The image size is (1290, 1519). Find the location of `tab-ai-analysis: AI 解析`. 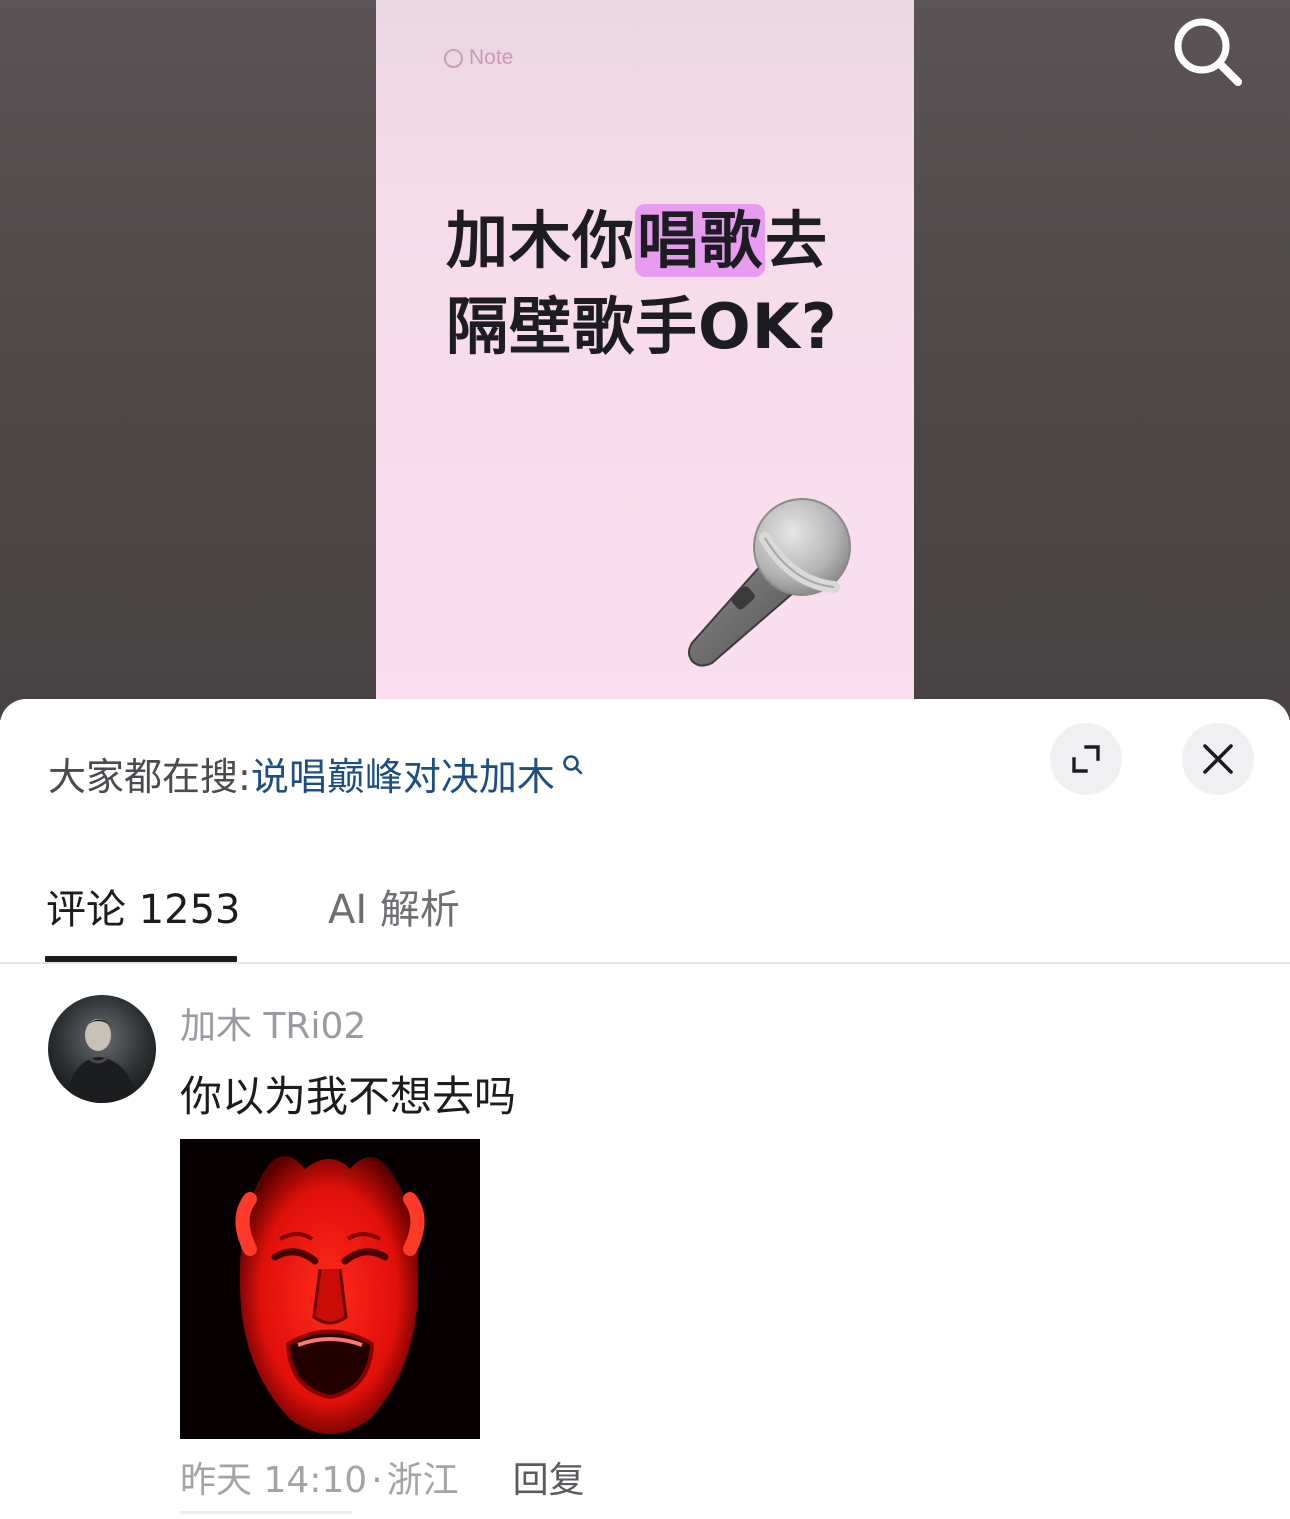

tab-ai-analysis: AI 解析 is located at coordinates (394, 906).